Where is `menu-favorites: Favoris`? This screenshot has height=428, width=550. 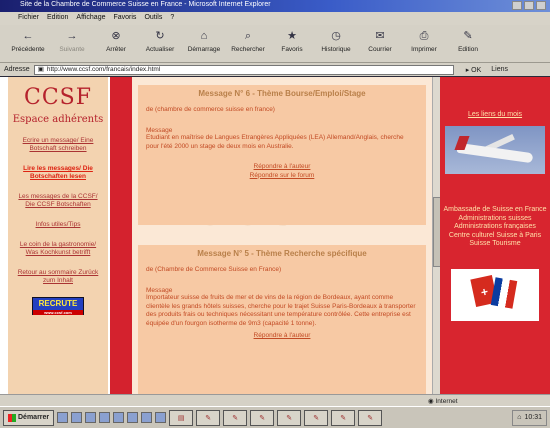
menu-favorites: Favoris is located at coordinates (124, 18).